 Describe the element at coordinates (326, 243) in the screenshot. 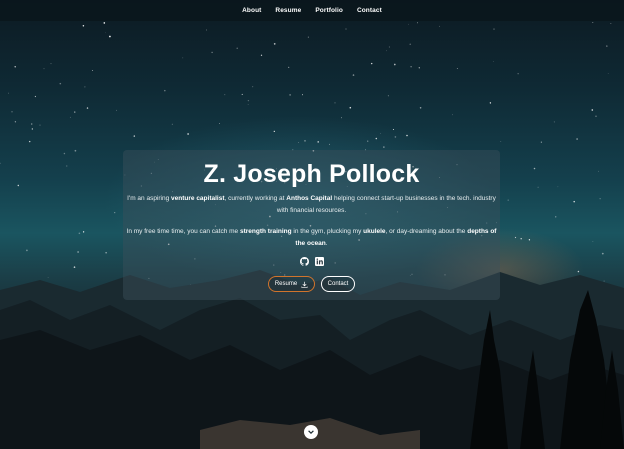

I see `bio-text: .` at that location.